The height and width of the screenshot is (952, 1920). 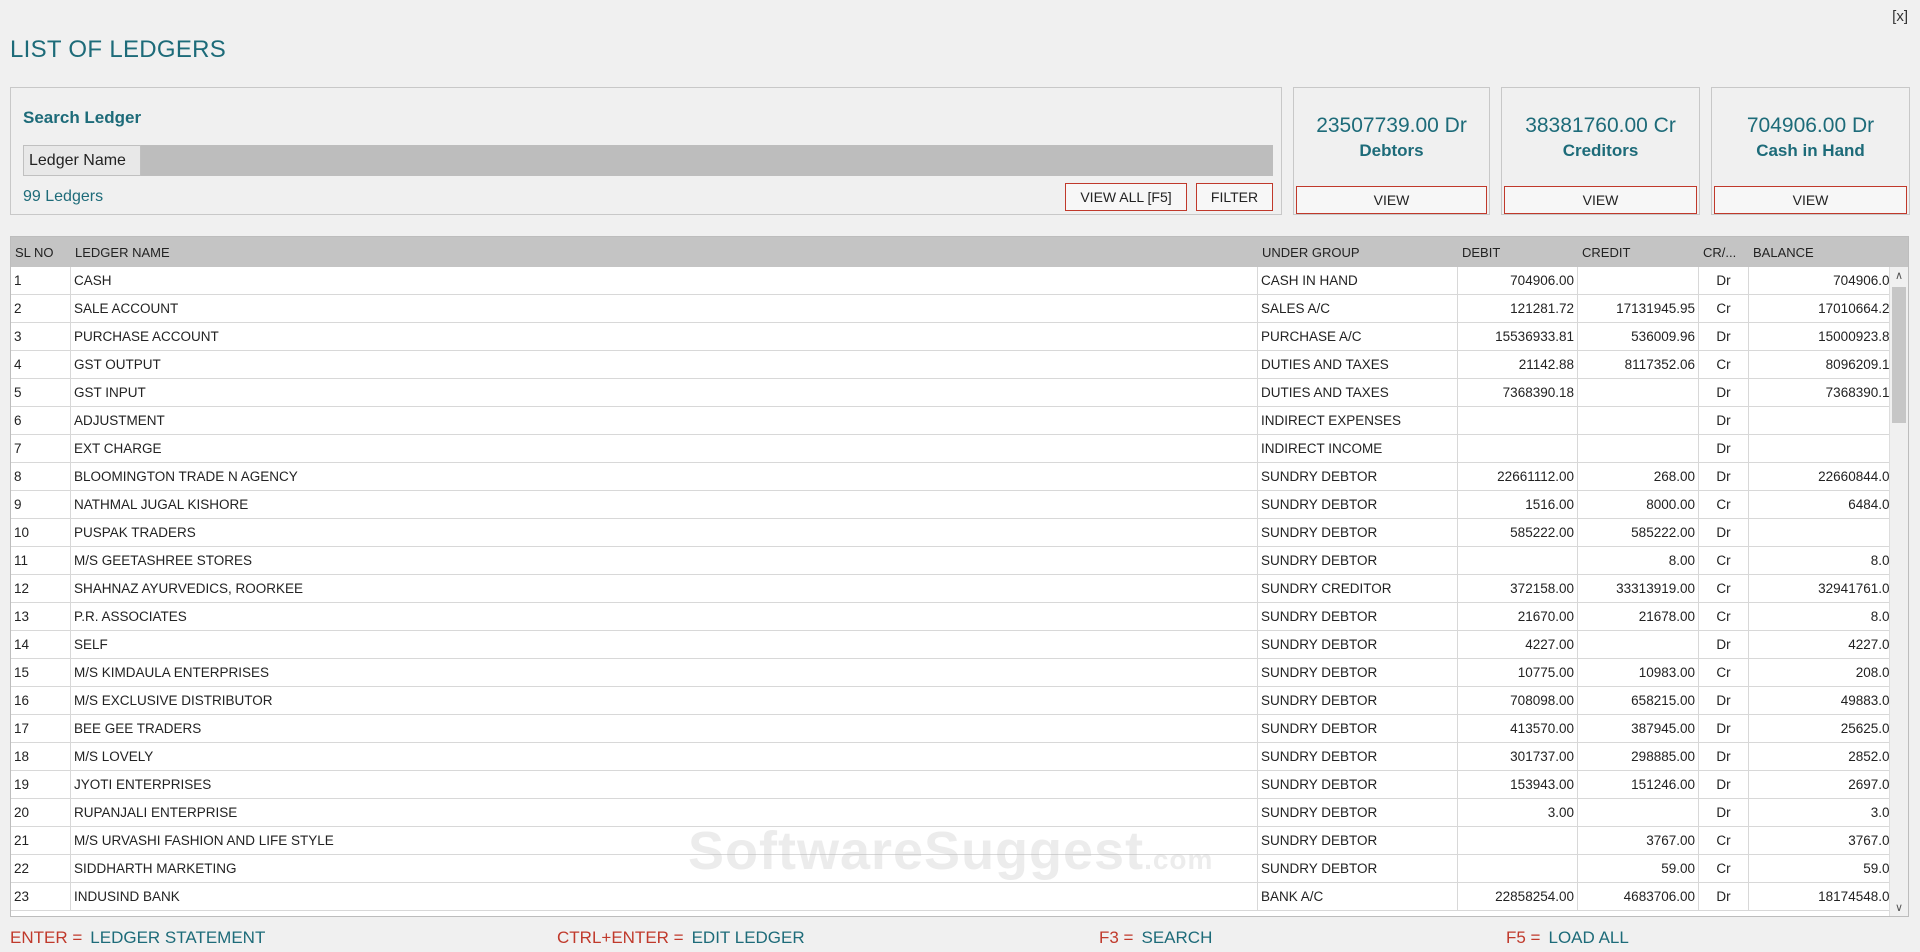 I want to click on cell-ledger-name: PURCHASE ACCOUNT, so click(x=664, y=337).